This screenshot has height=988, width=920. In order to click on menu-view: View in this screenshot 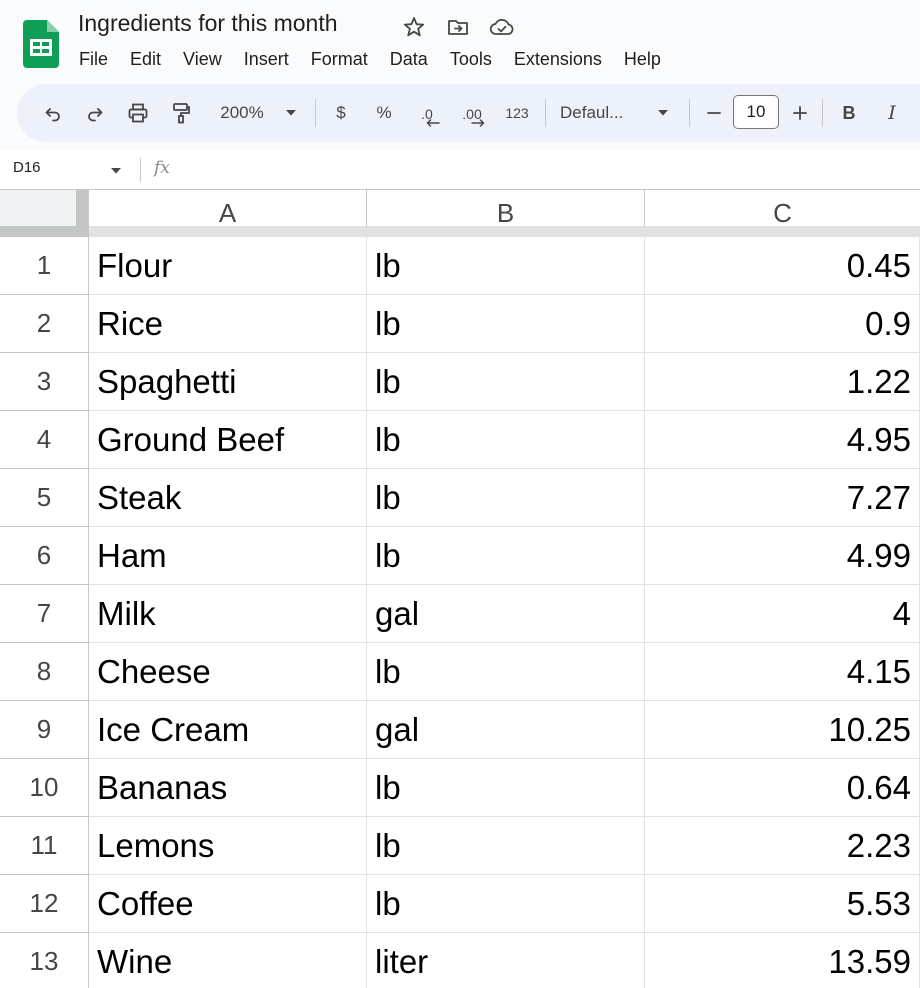, I will do `click(202, 59)`.